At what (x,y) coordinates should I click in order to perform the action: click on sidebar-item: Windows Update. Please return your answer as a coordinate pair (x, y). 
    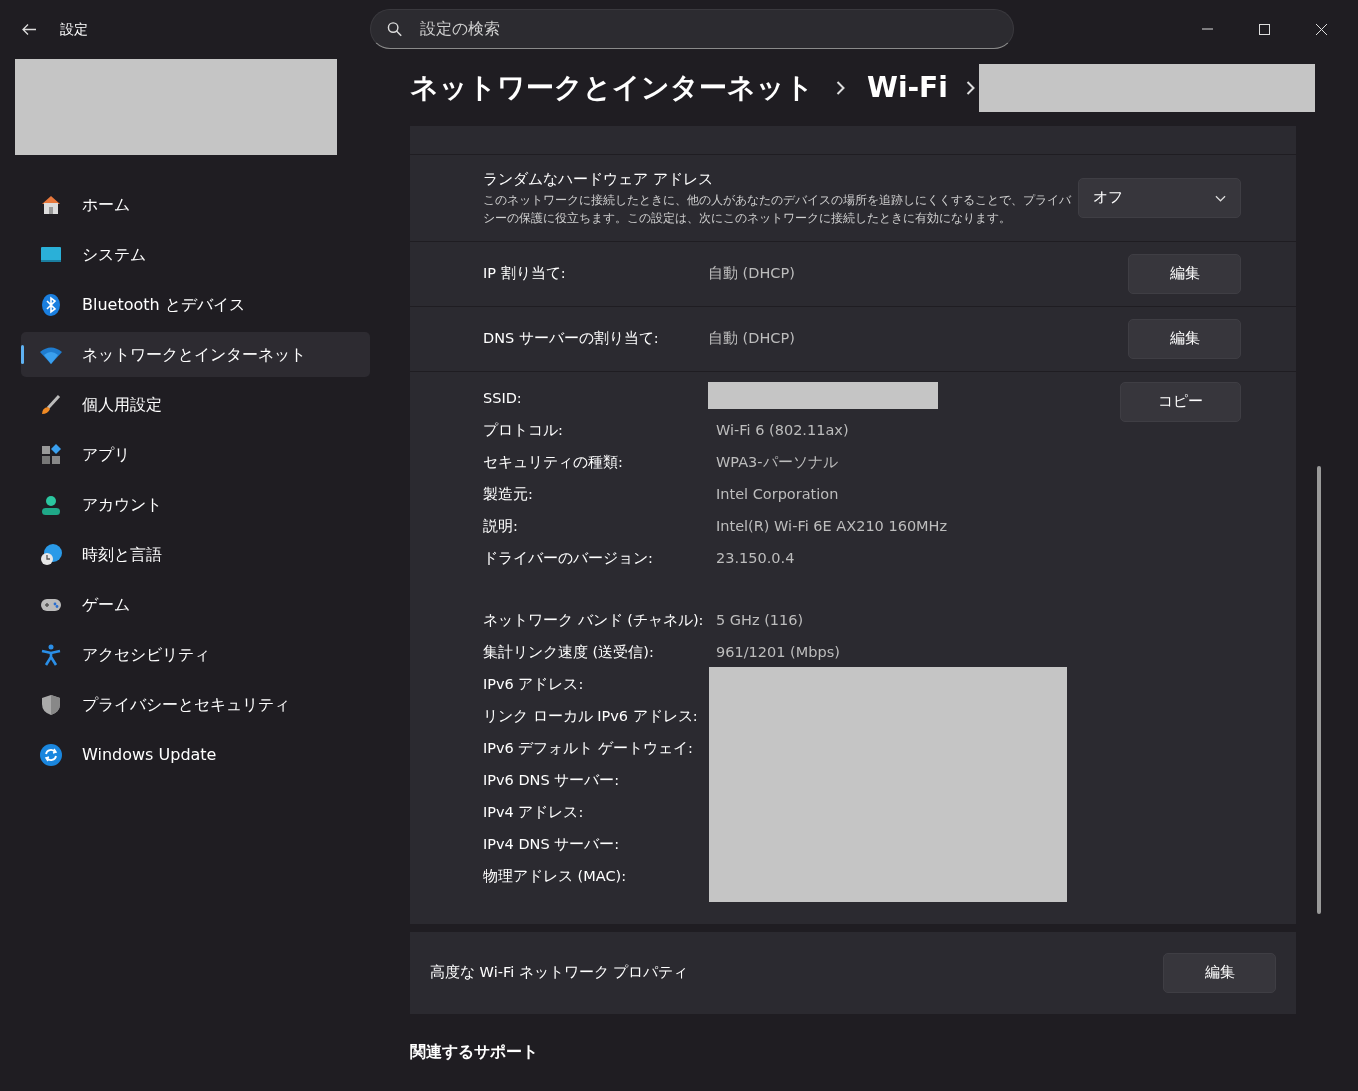
    Looking at the image, I should click on (195, 754).